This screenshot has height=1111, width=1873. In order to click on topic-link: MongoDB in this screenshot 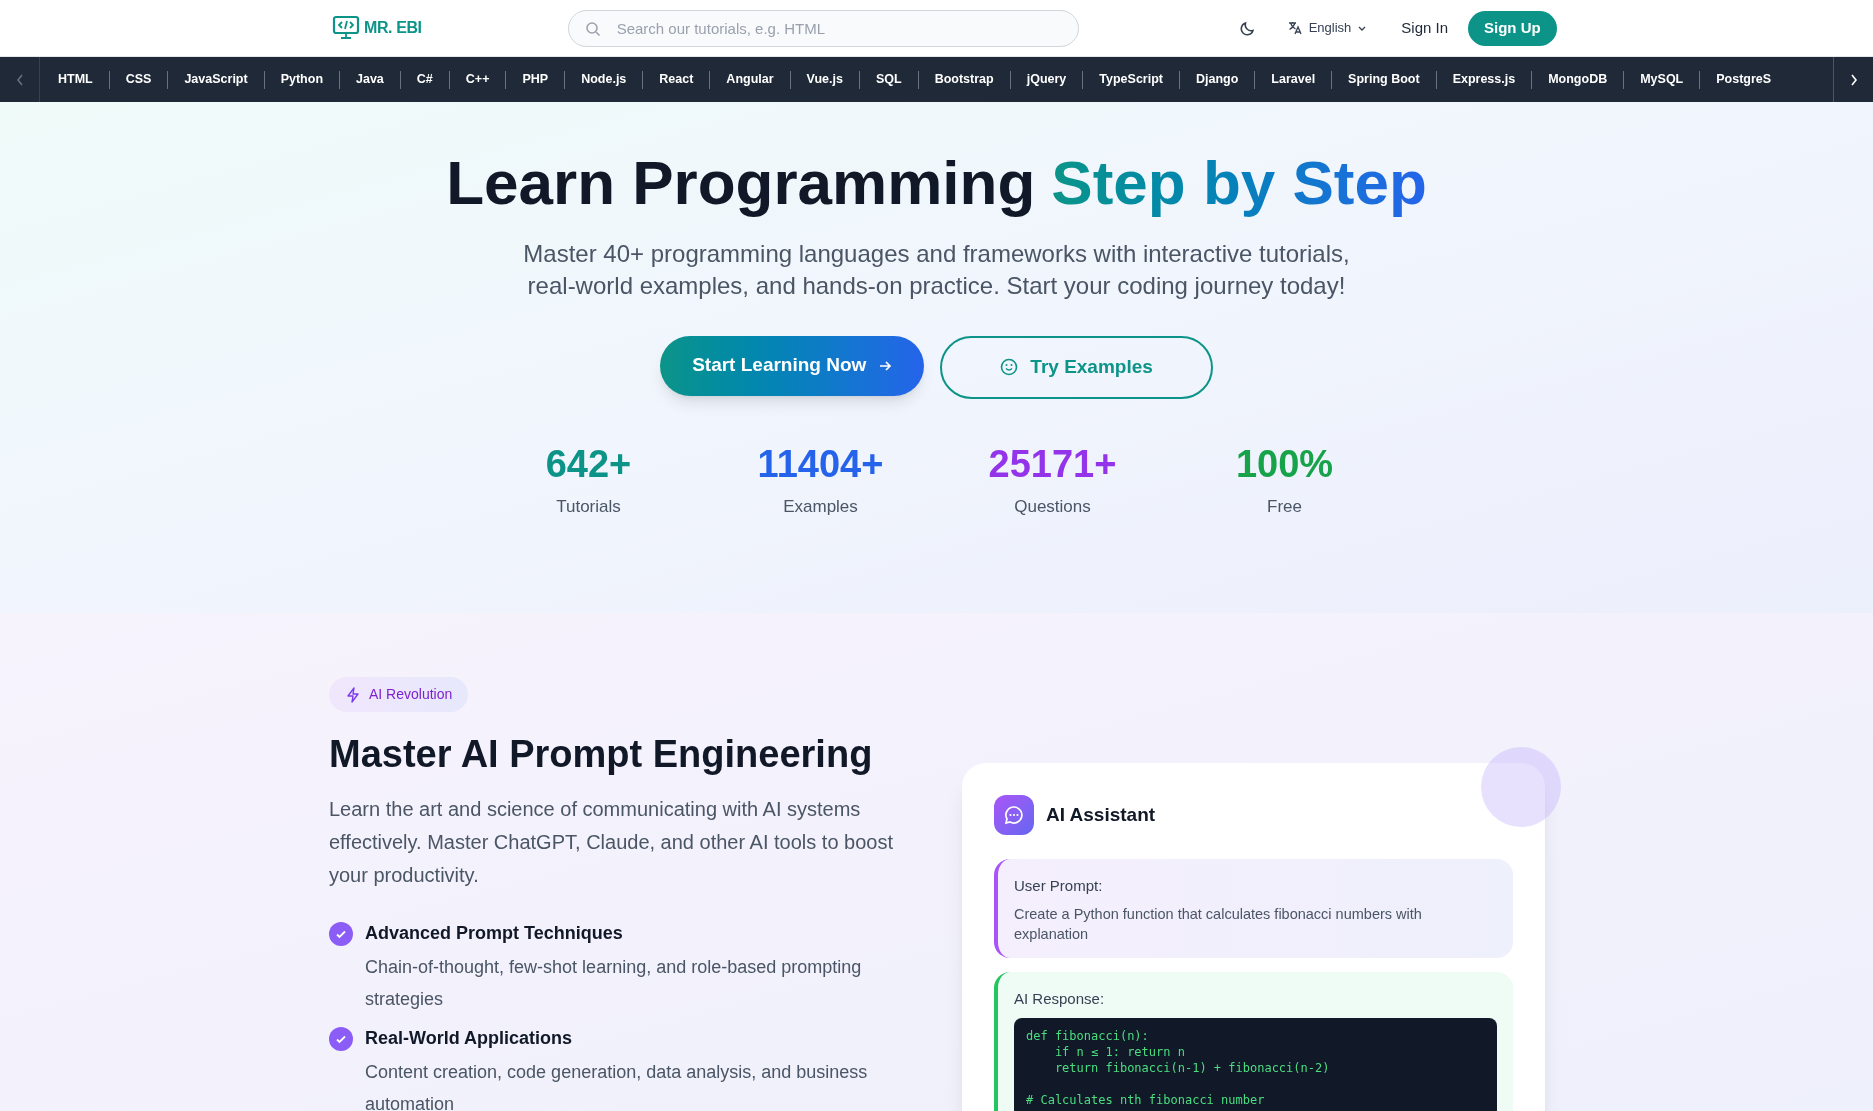, I will do `click(1578, 79)`.